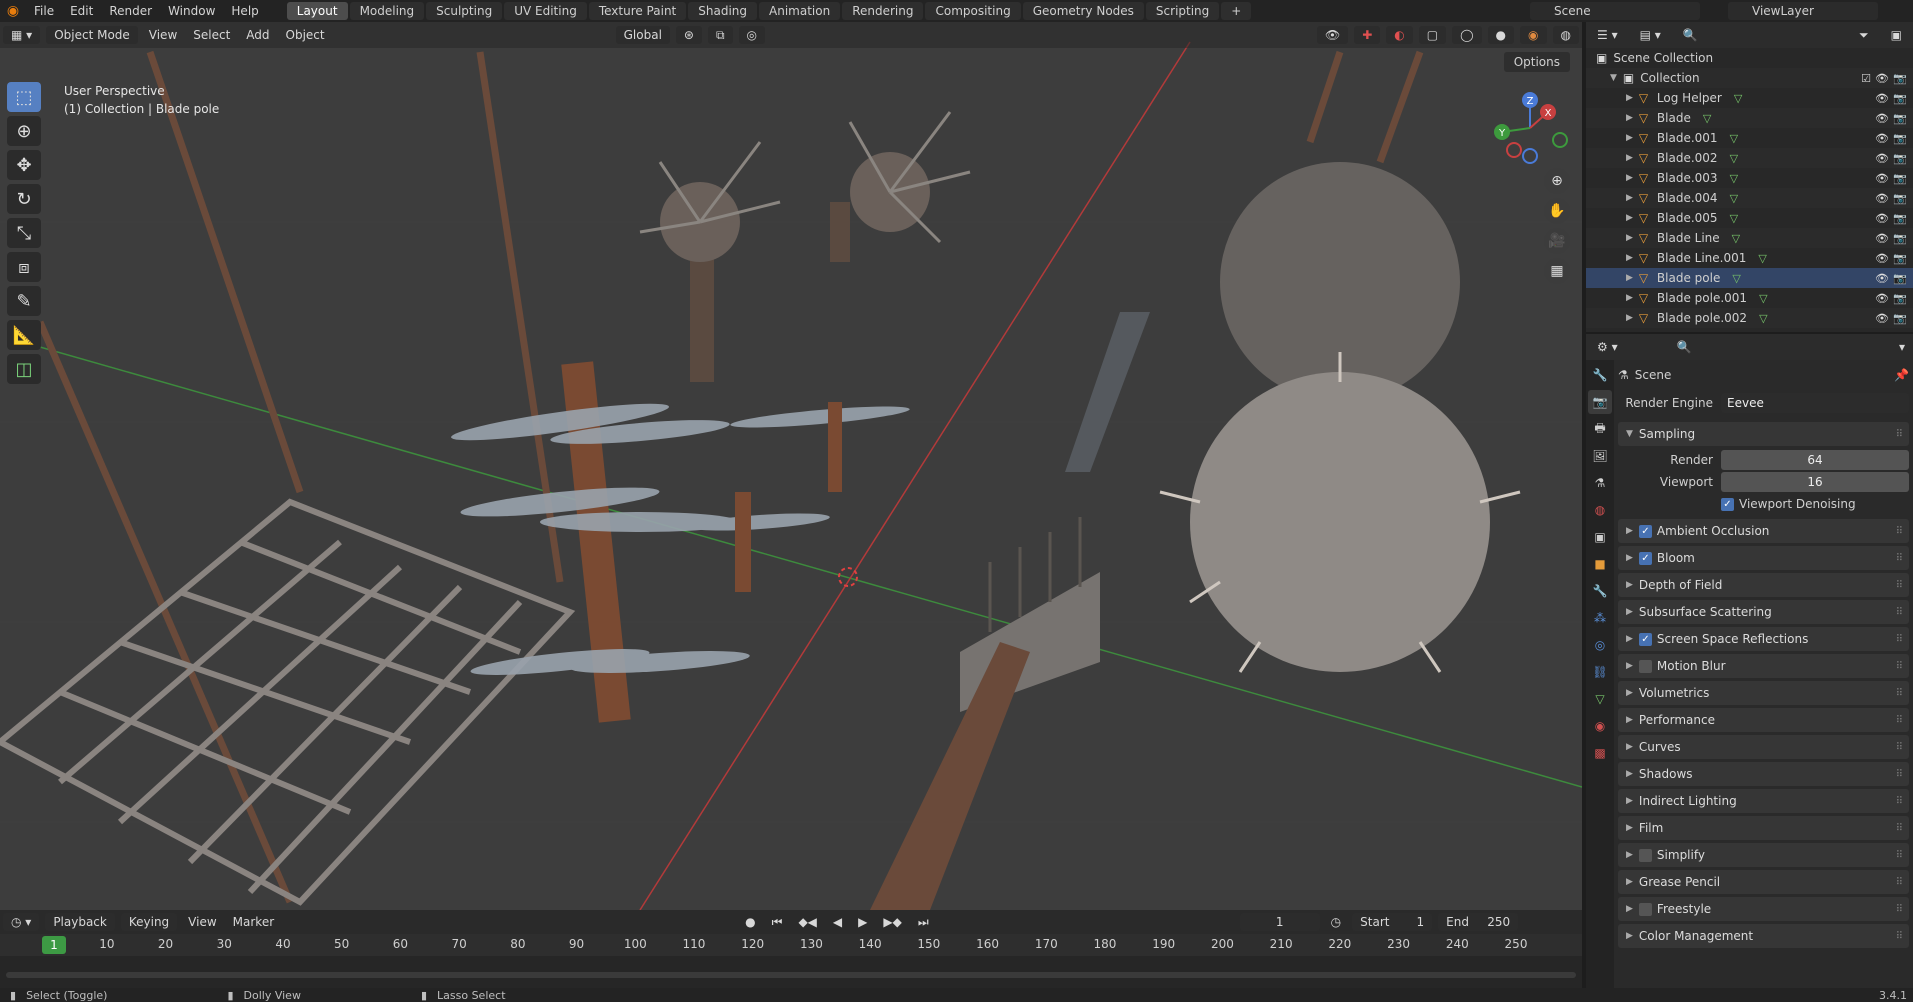 Image resolution: width=1913 pixels, height=1002 pixels. What do you see at coordinates (862, 922) in the screenshot?
I see `play-icon: ▶` at bounding box center [862, 922].